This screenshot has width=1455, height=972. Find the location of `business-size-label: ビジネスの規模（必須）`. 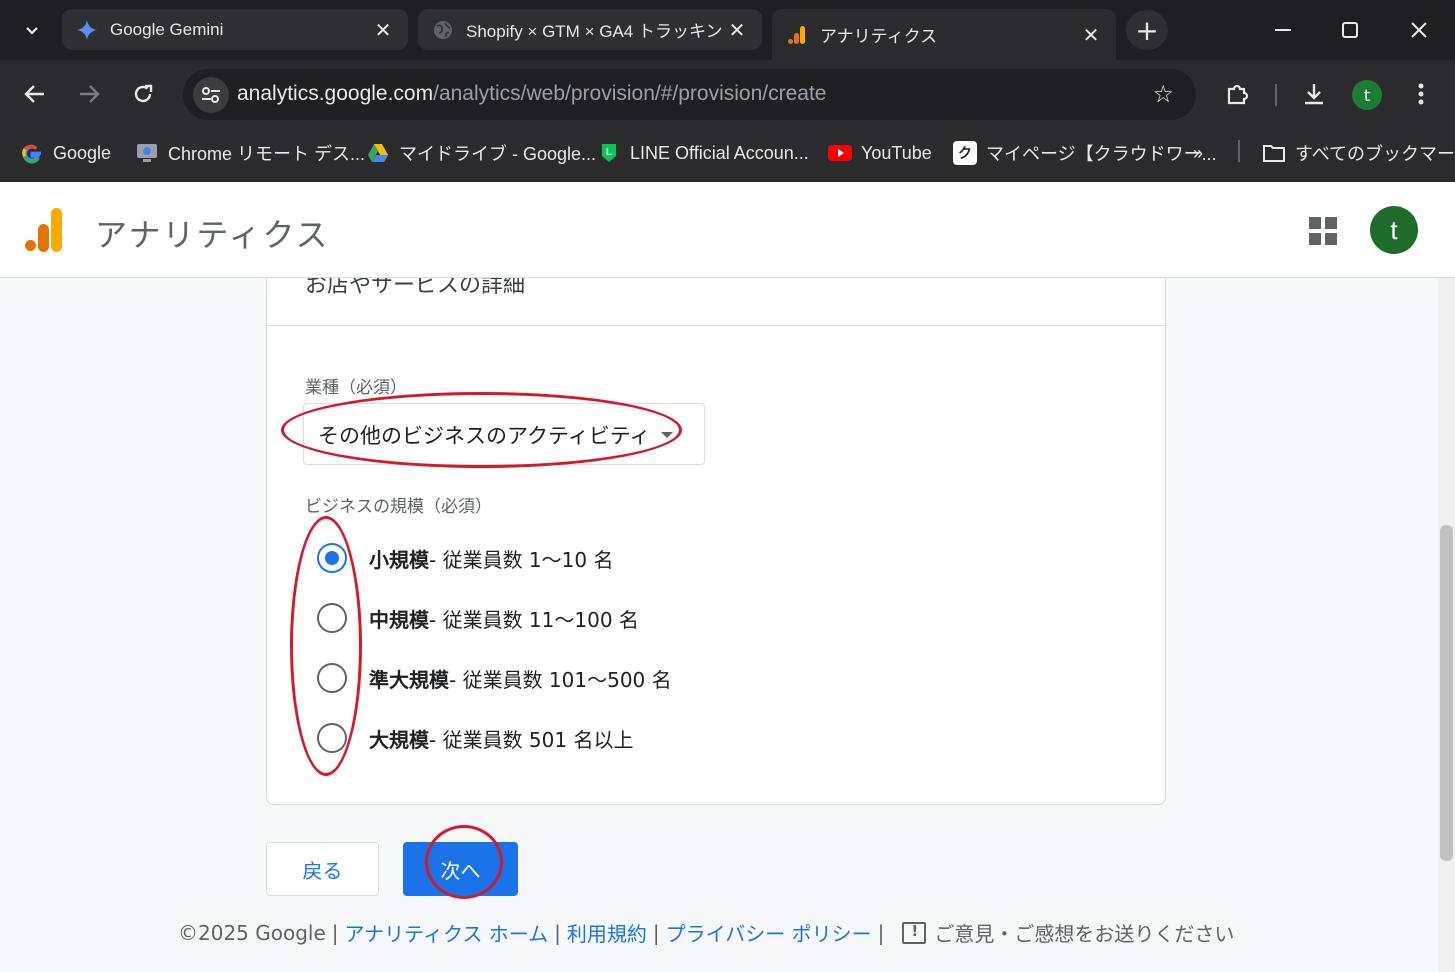

business-size-label: ビジネスの規模（必須） is located at coordinates (398, 507).